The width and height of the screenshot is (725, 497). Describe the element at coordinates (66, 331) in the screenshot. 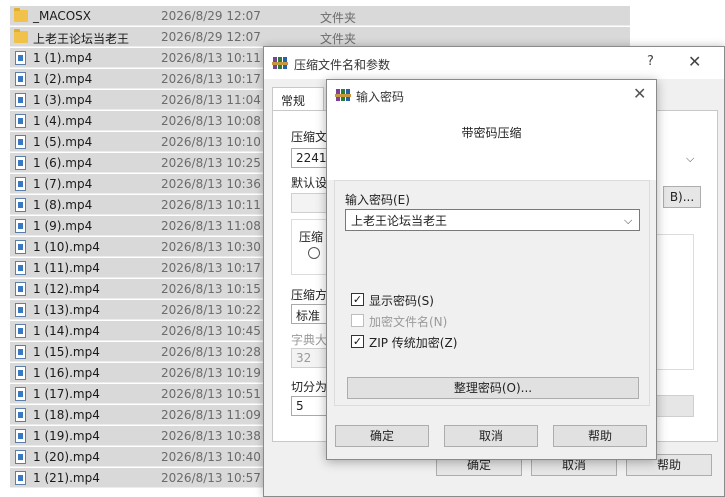

I see `file-name: 1 (14).mp4` at that location.